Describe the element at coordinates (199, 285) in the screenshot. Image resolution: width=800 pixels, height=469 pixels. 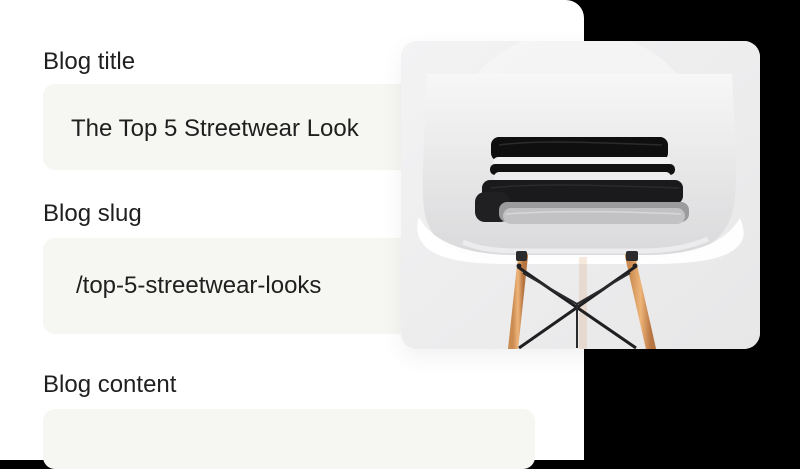
I see `blog-slug-value: /top-5-streetwear-looks` at that location.